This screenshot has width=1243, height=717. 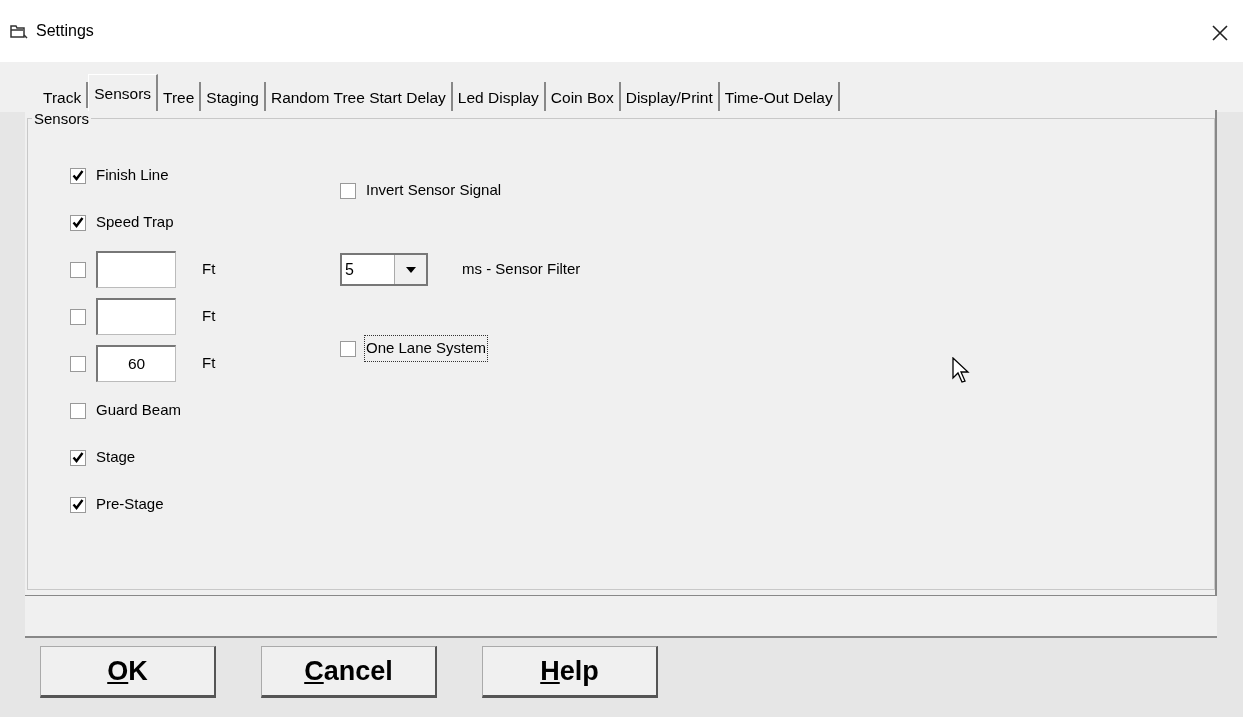 What do you see at coordinates (410, 269) in the screenshot?
I see `dropdown-arrow-icon` at bounding box center [410, 269].